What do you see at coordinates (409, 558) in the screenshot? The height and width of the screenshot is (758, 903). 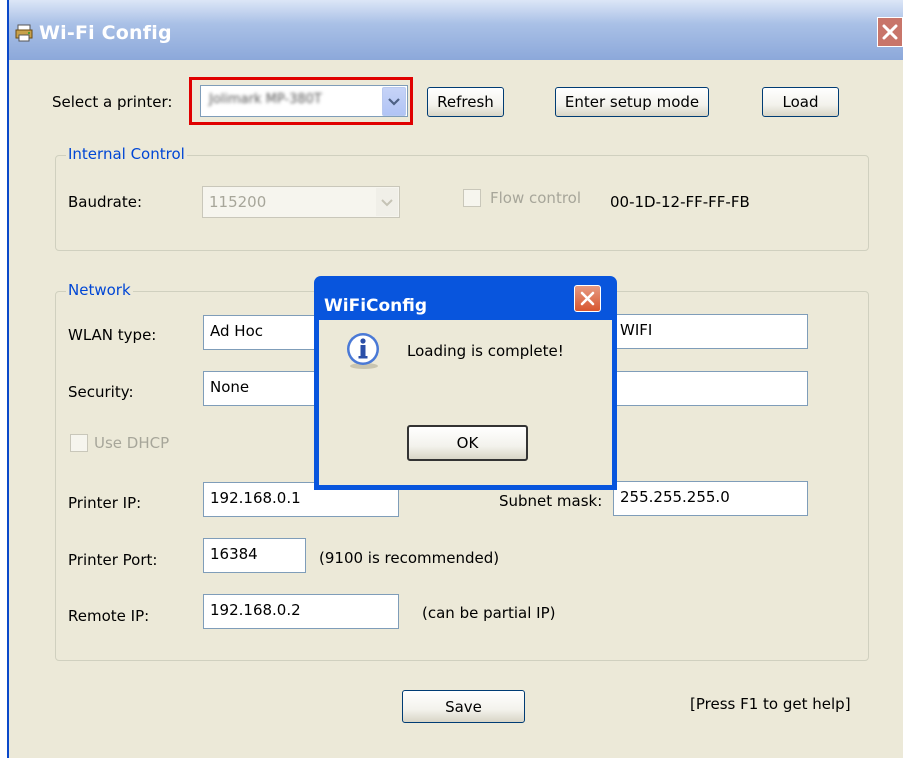 I see `port-hint: (9100 is recommended)` at bounding box center [409, 558].